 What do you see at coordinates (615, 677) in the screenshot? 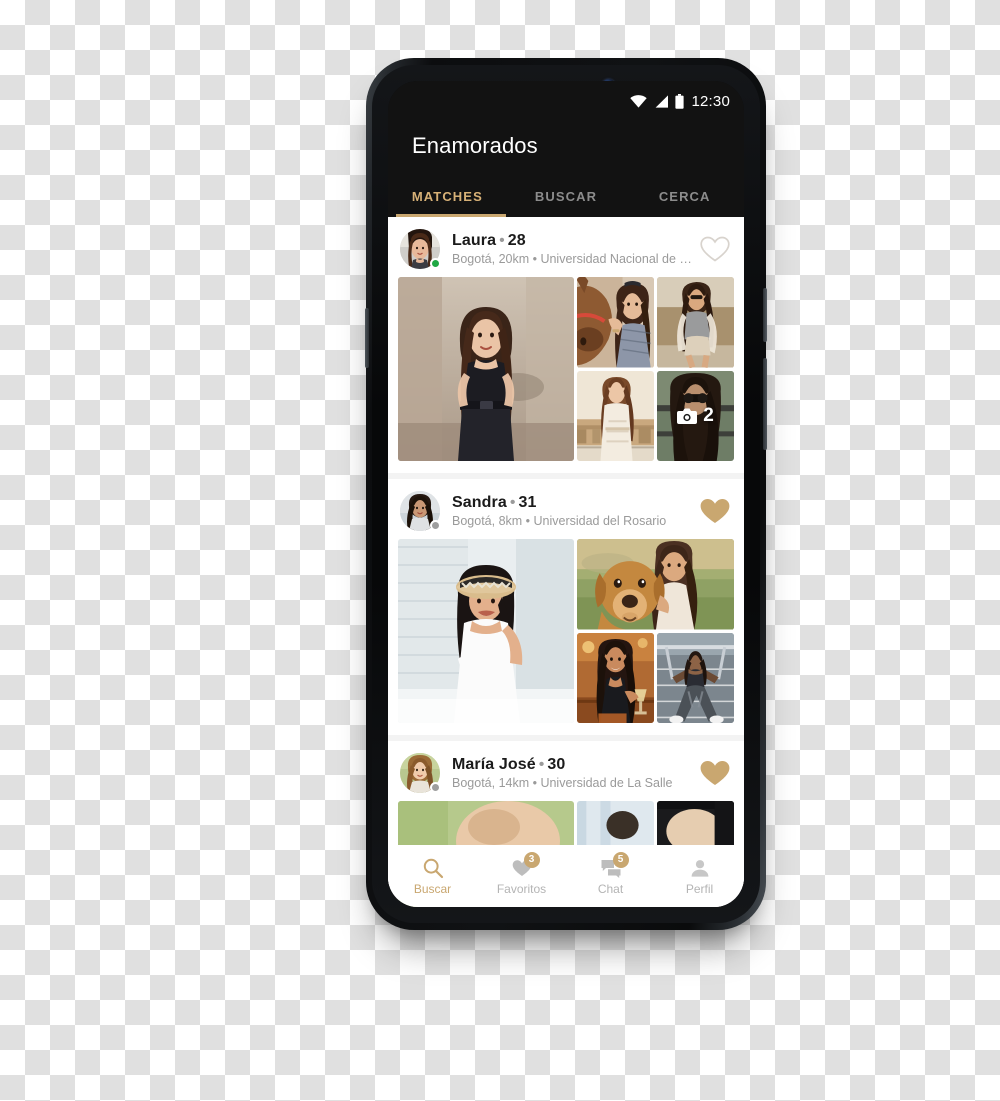
I see `photo-thumb-bar` at bounding box center [615, 677].